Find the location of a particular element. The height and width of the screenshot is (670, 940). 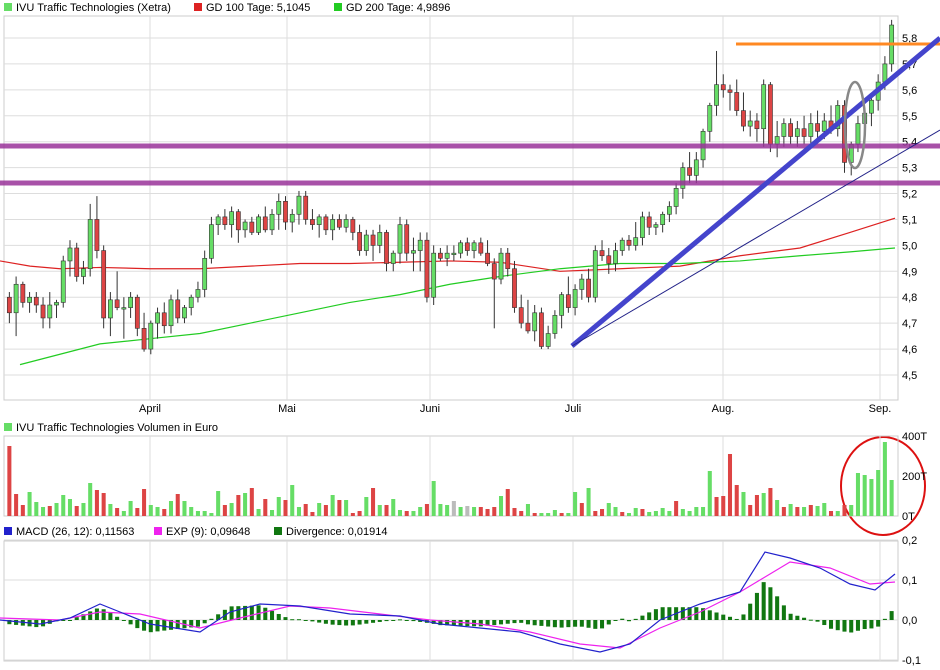

legend-swatch-price is located at coordinates (8, 7).